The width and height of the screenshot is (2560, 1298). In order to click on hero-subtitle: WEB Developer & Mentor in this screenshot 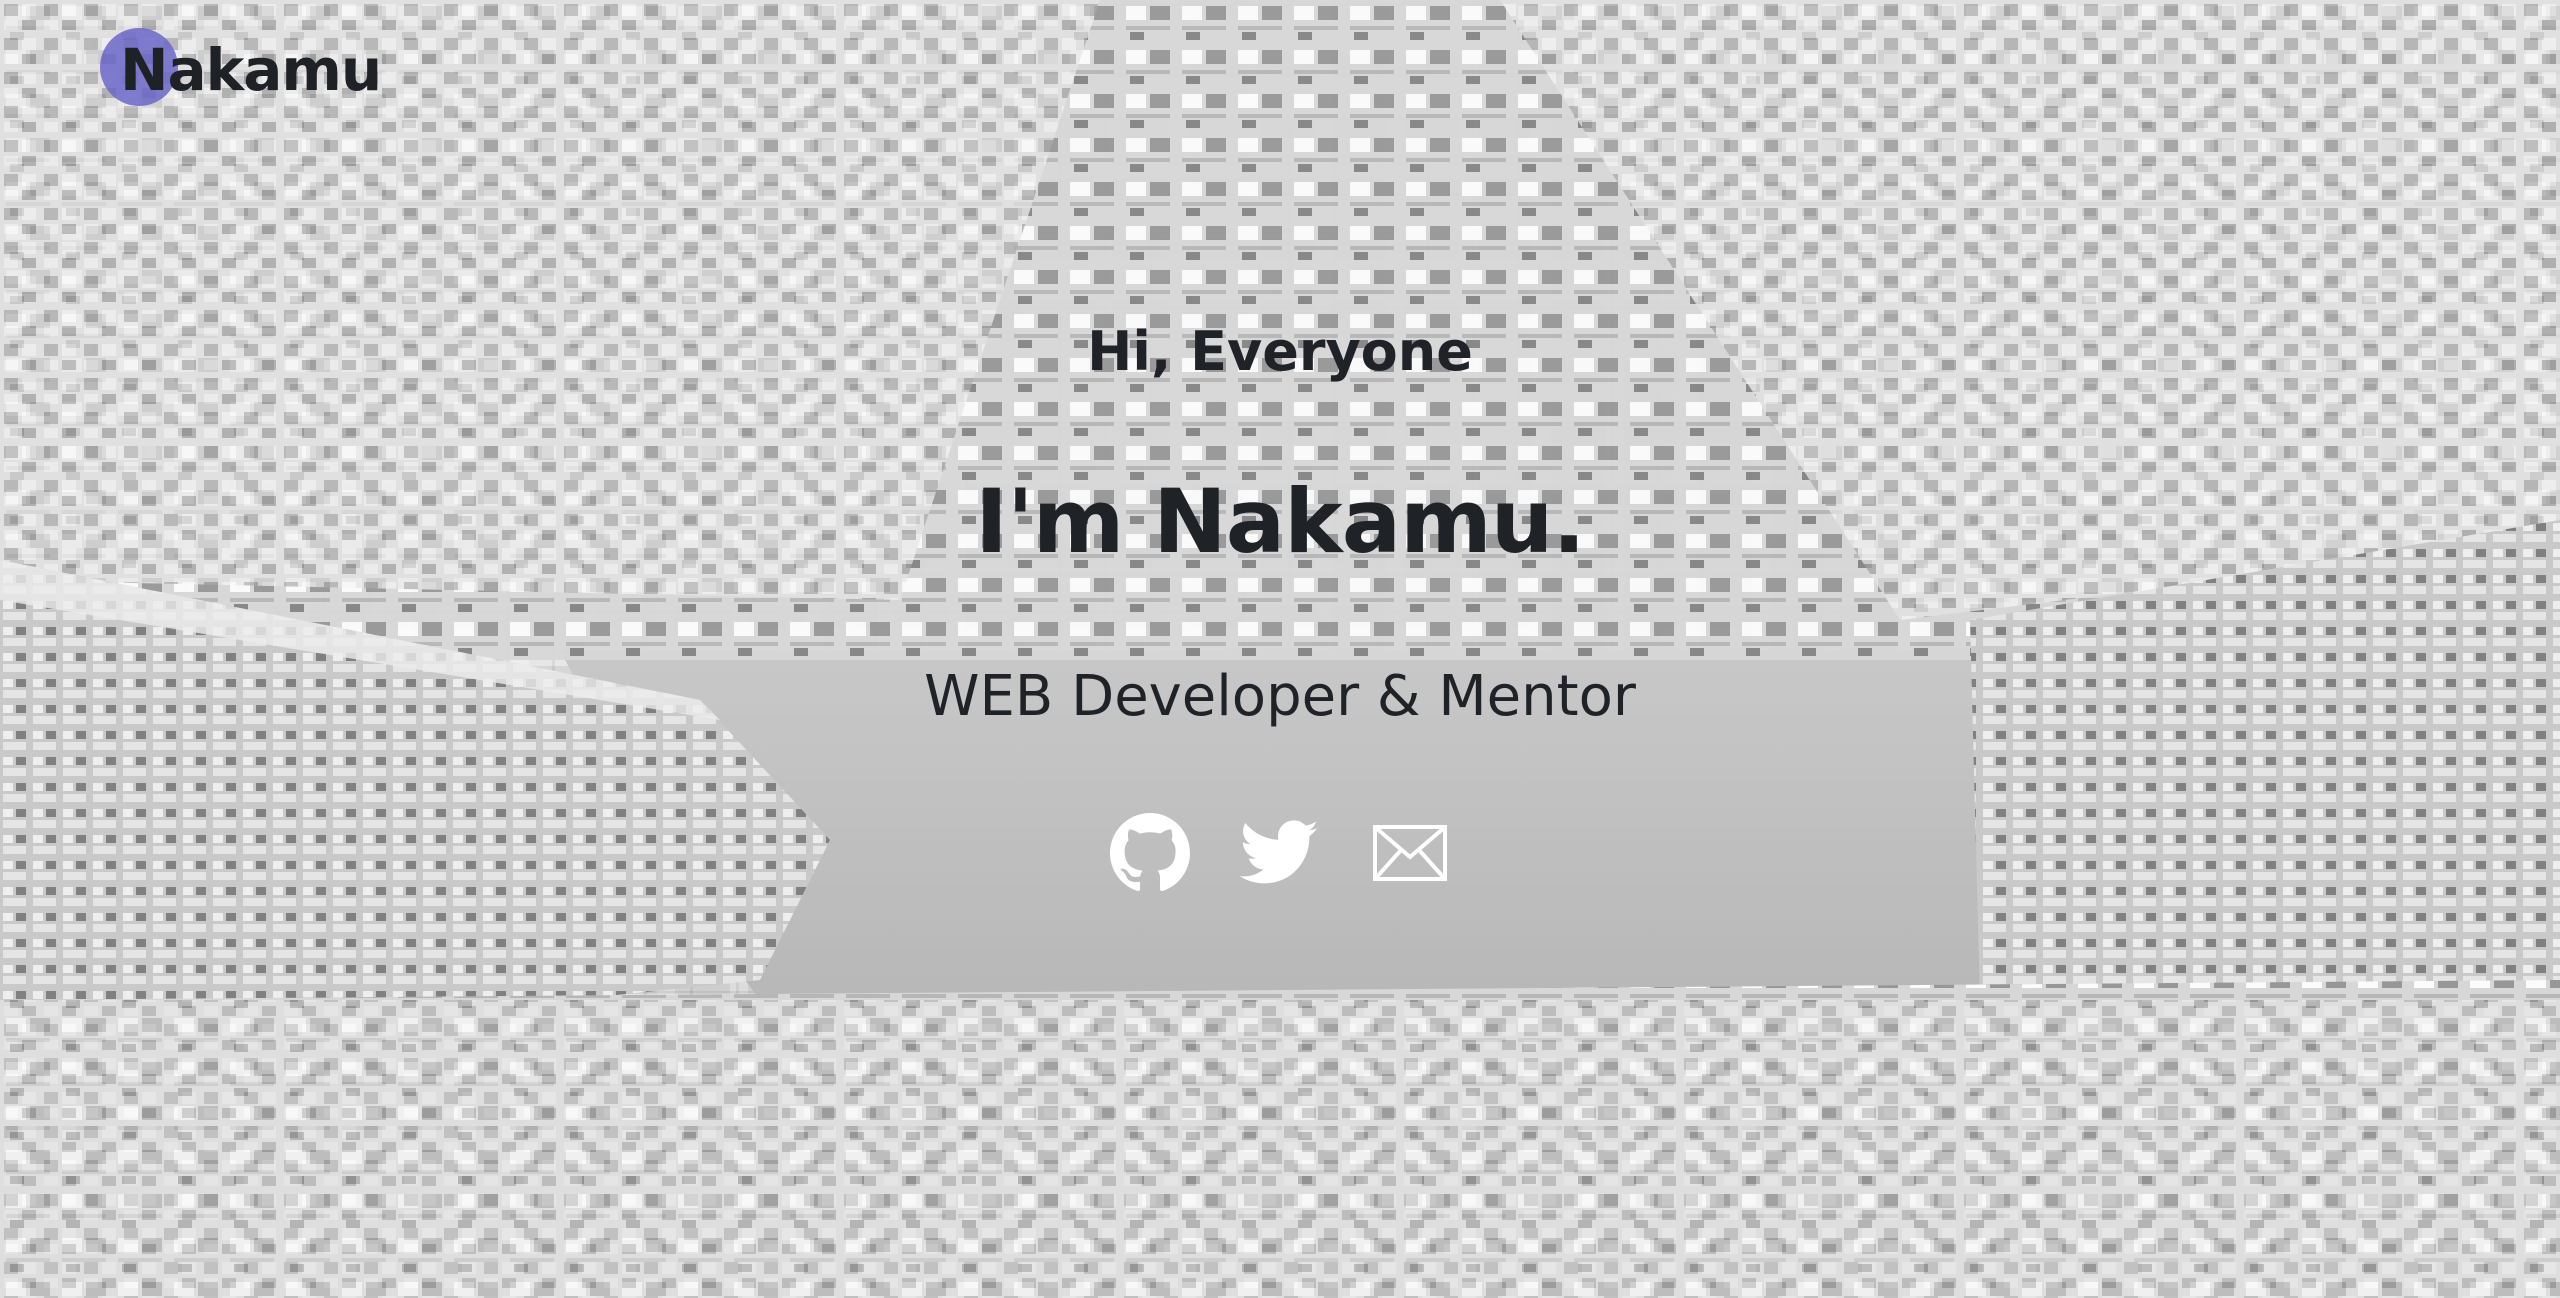, I will do `click(1280, 696)`.